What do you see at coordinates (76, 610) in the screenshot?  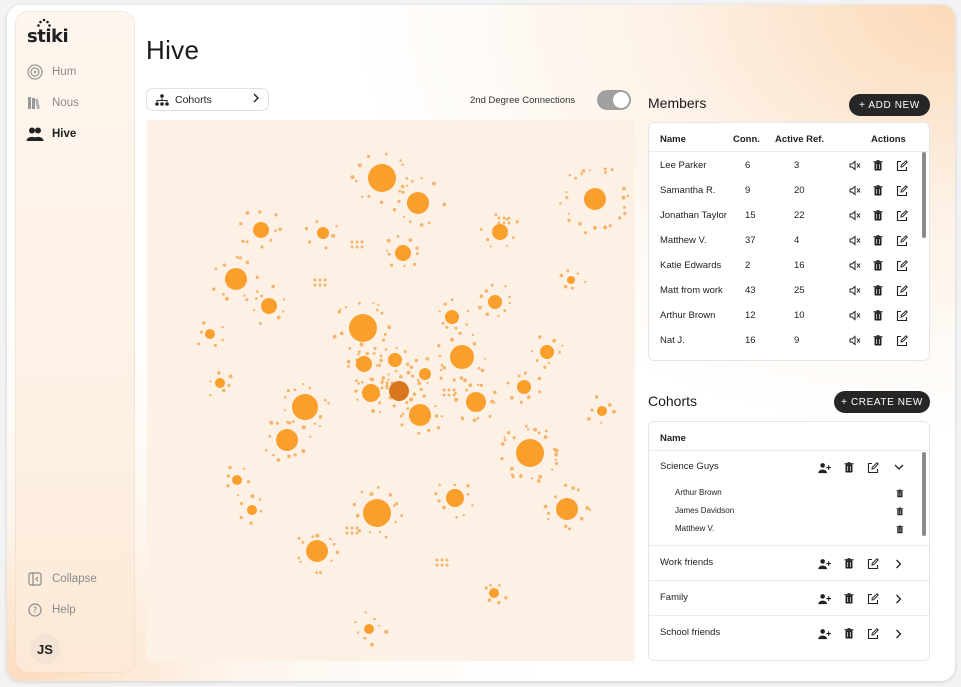 I see `help-button: ? Help` at bounding box center [76, 610].